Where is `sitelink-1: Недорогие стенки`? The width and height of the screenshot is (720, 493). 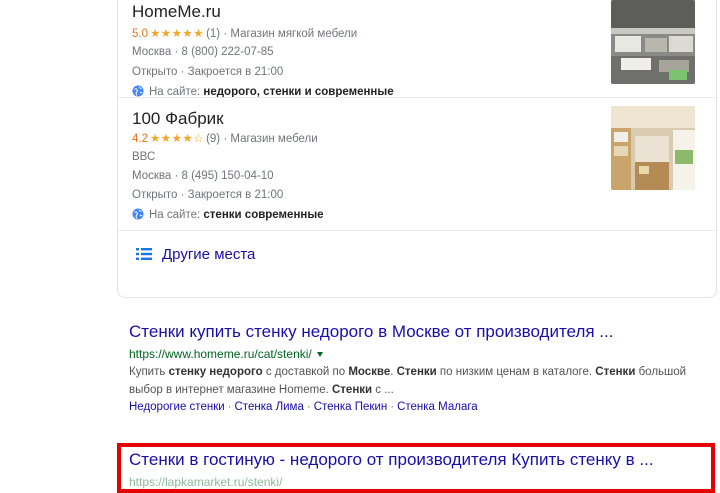
sitelink-1: Недорогие стенки is located at coordinates (177, 407).